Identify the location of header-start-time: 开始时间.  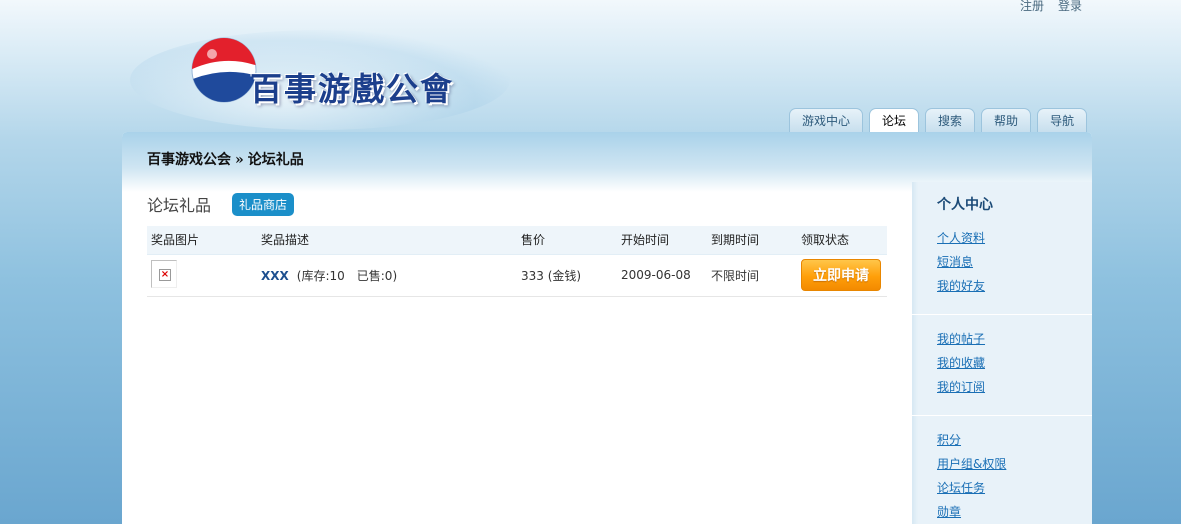
(662, 240).